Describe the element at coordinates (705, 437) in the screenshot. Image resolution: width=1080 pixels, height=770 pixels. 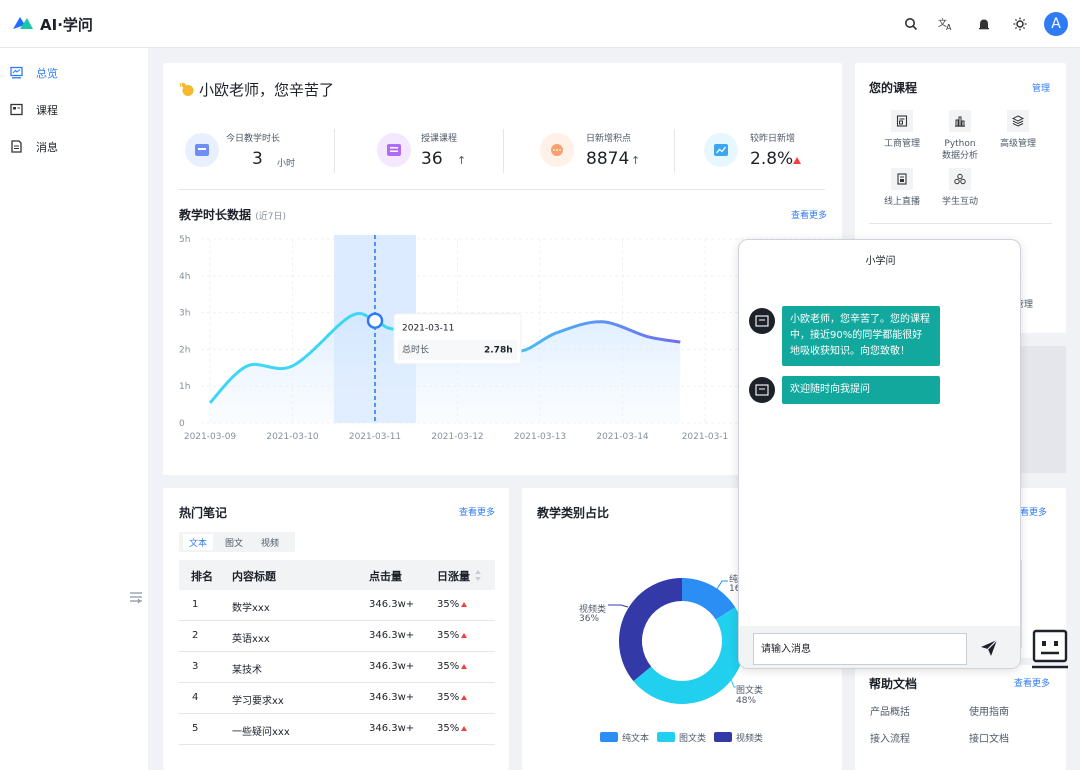
I see `x-tick-label: 2021-03-1` at that location.